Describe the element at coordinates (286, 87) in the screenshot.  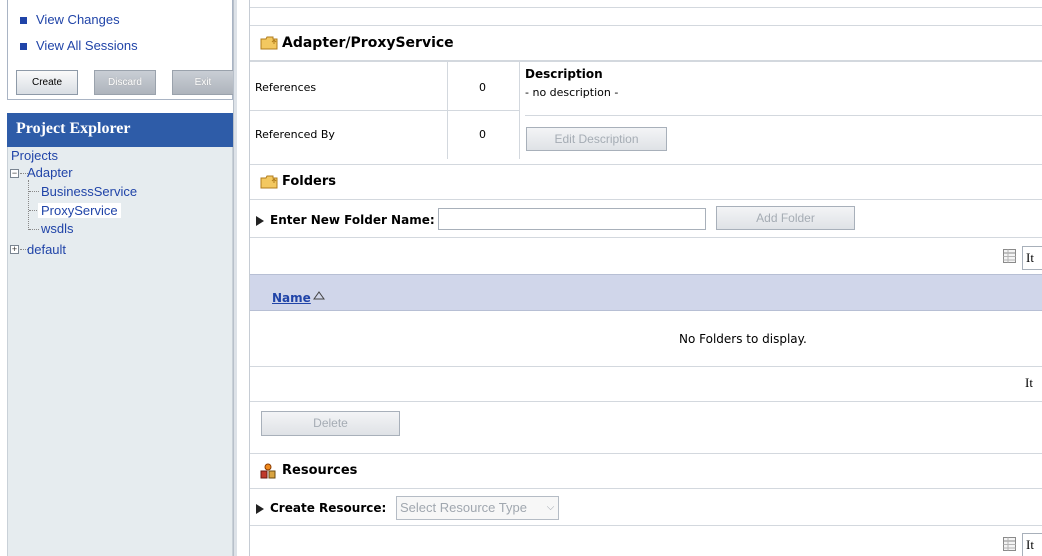
I see `references-label: References` at that location.